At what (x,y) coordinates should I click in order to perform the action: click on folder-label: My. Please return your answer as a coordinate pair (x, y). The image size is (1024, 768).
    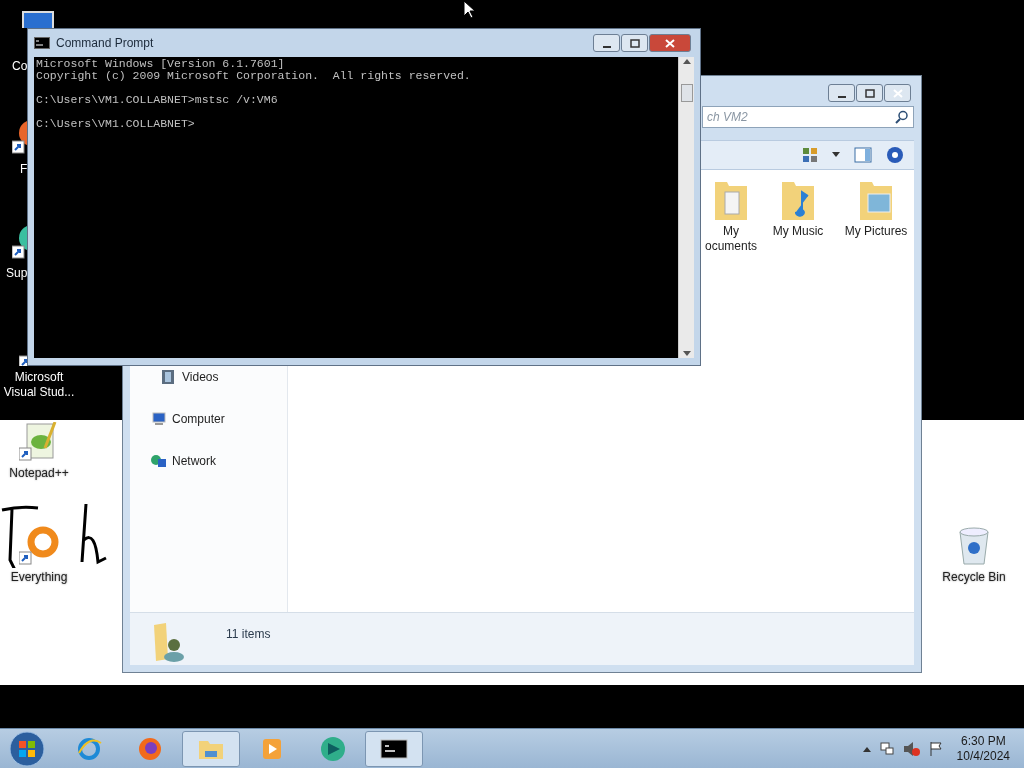
    Looking at the image, I should click on (731, 231).